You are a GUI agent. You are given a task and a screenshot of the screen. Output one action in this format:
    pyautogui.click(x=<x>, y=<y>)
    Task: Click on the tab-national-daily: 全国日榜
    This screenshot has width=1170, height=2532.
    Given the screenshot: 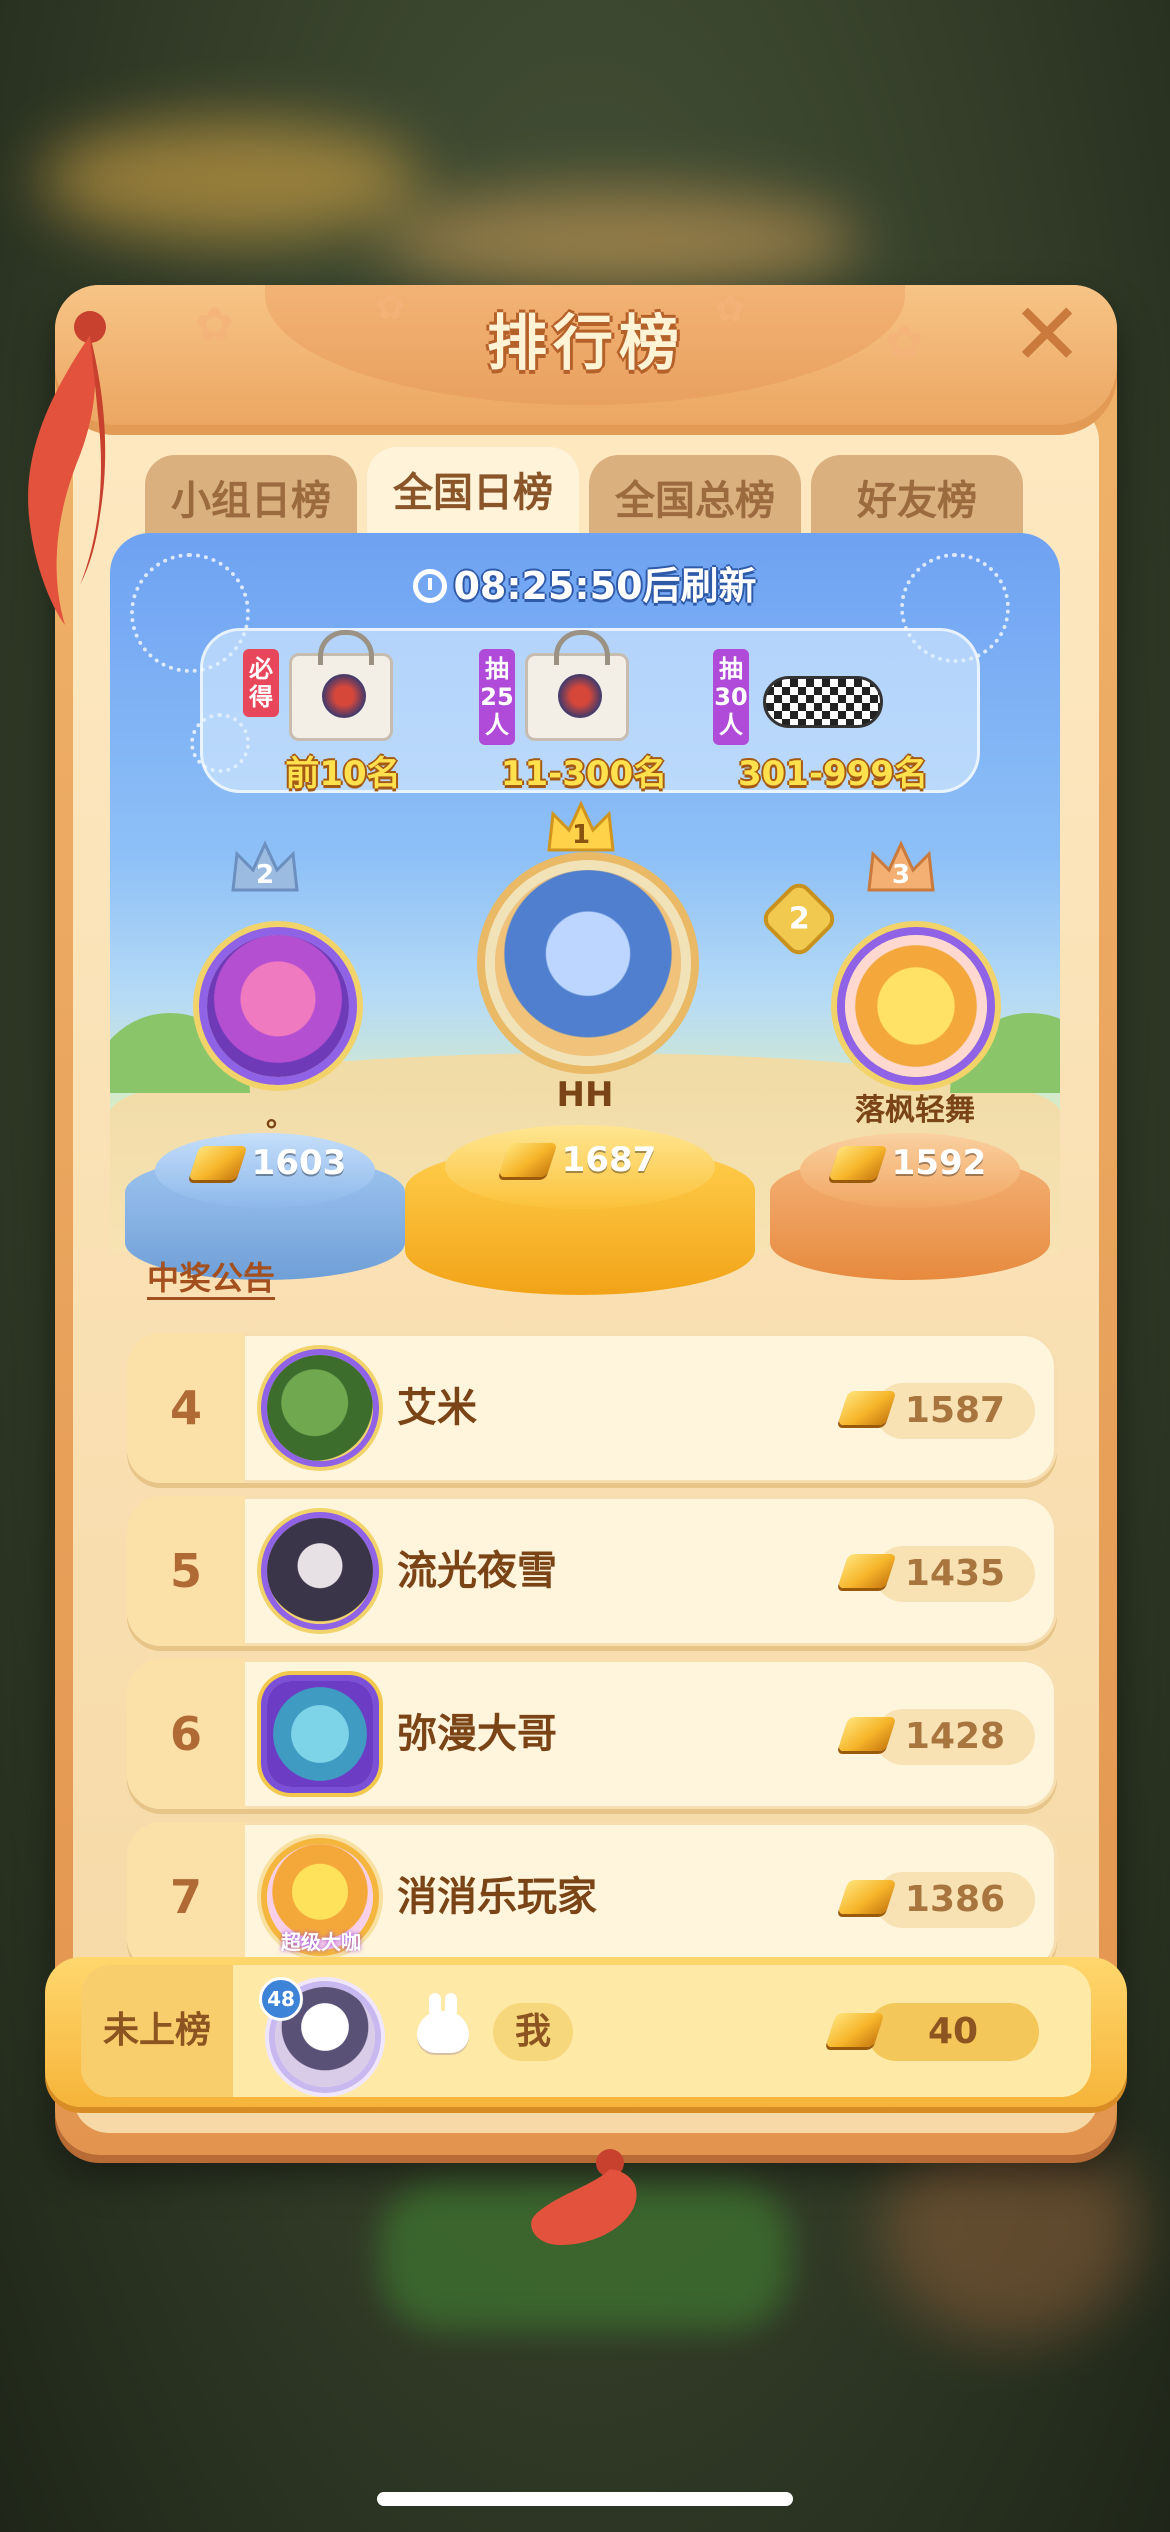 What is the action you would take?
    pyautogui.click(x=473, y=496)
    